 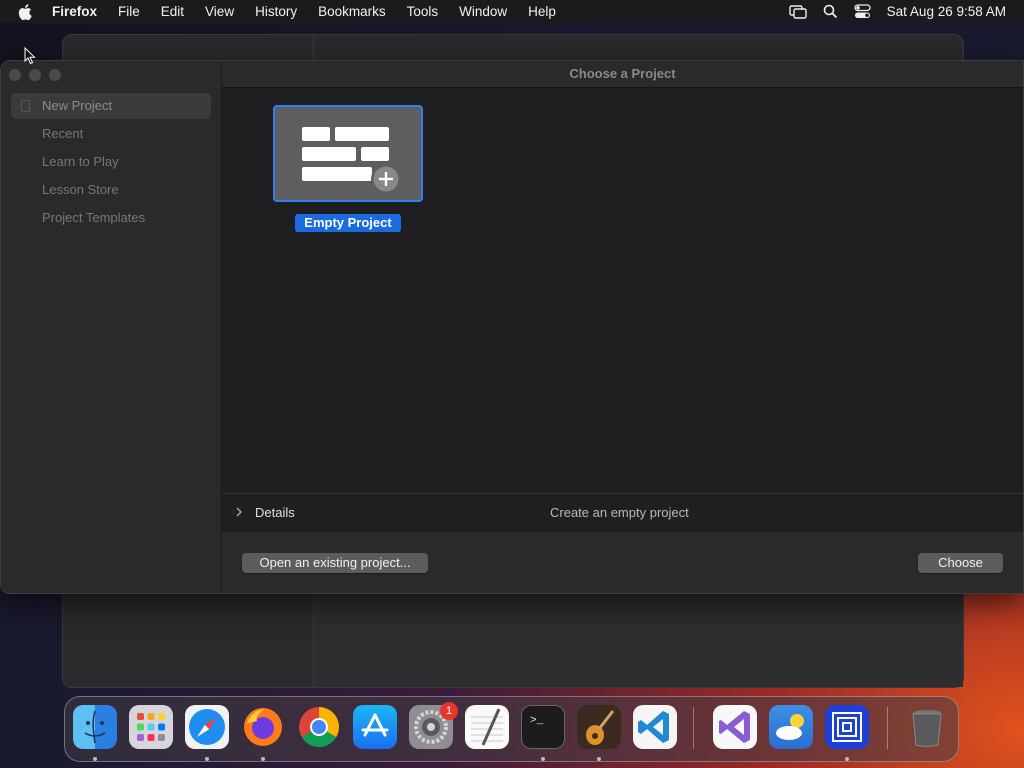 What do you see at coordinates (830, 11) in the screenshot?
I see `spotlight-search-icon` at bounding box center [830, 11].